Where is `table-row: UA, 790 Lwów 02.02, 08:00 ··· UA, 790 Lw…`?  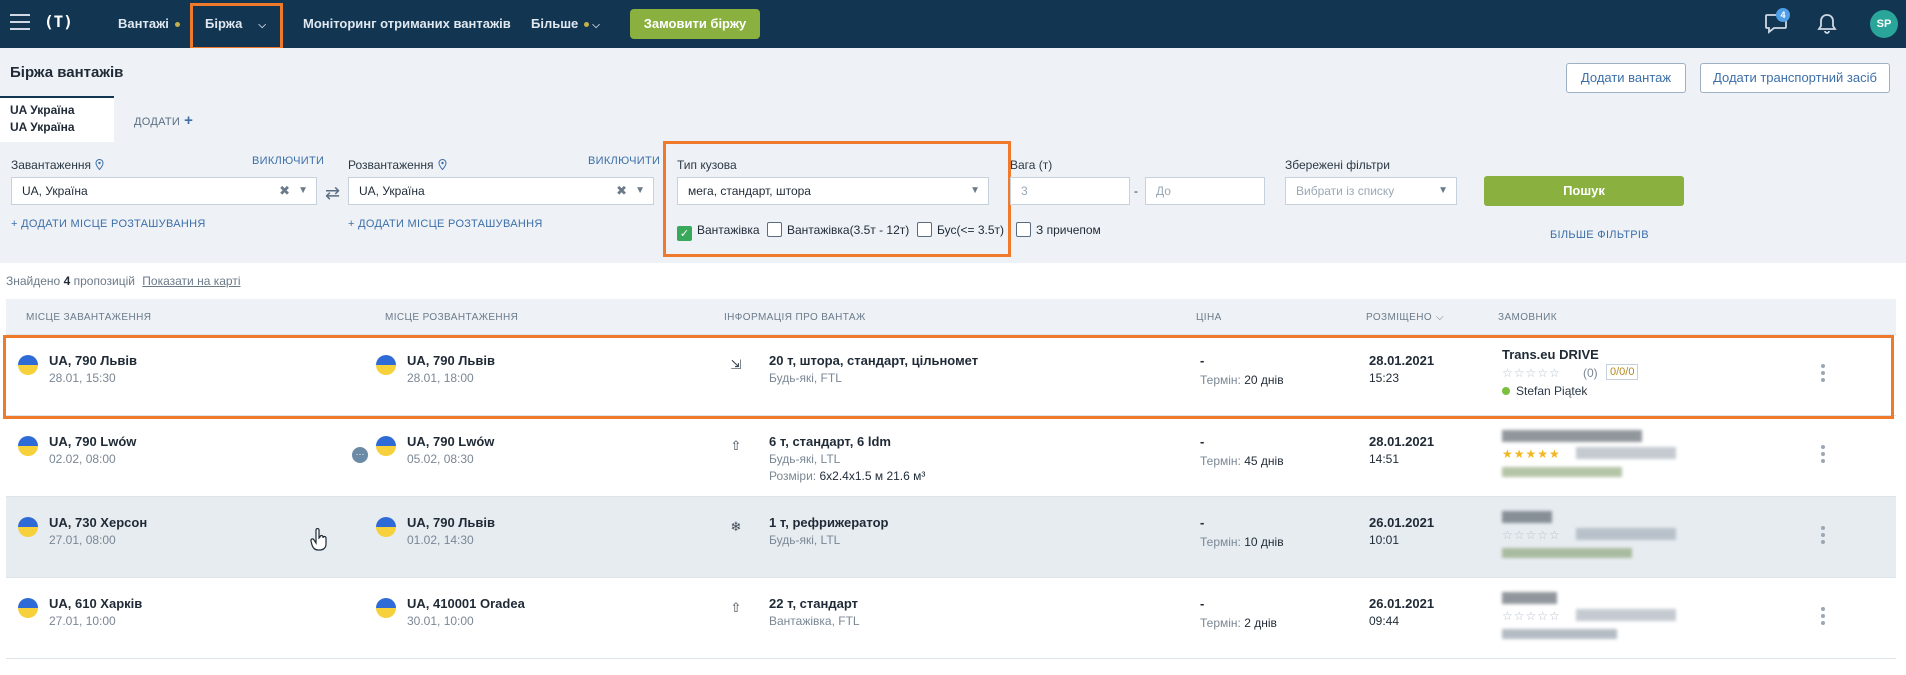 table-row: UA, 790 Lwów 02.02, 08:00 ··· UA, 790 Lw… is located at coordinates (951, 456).